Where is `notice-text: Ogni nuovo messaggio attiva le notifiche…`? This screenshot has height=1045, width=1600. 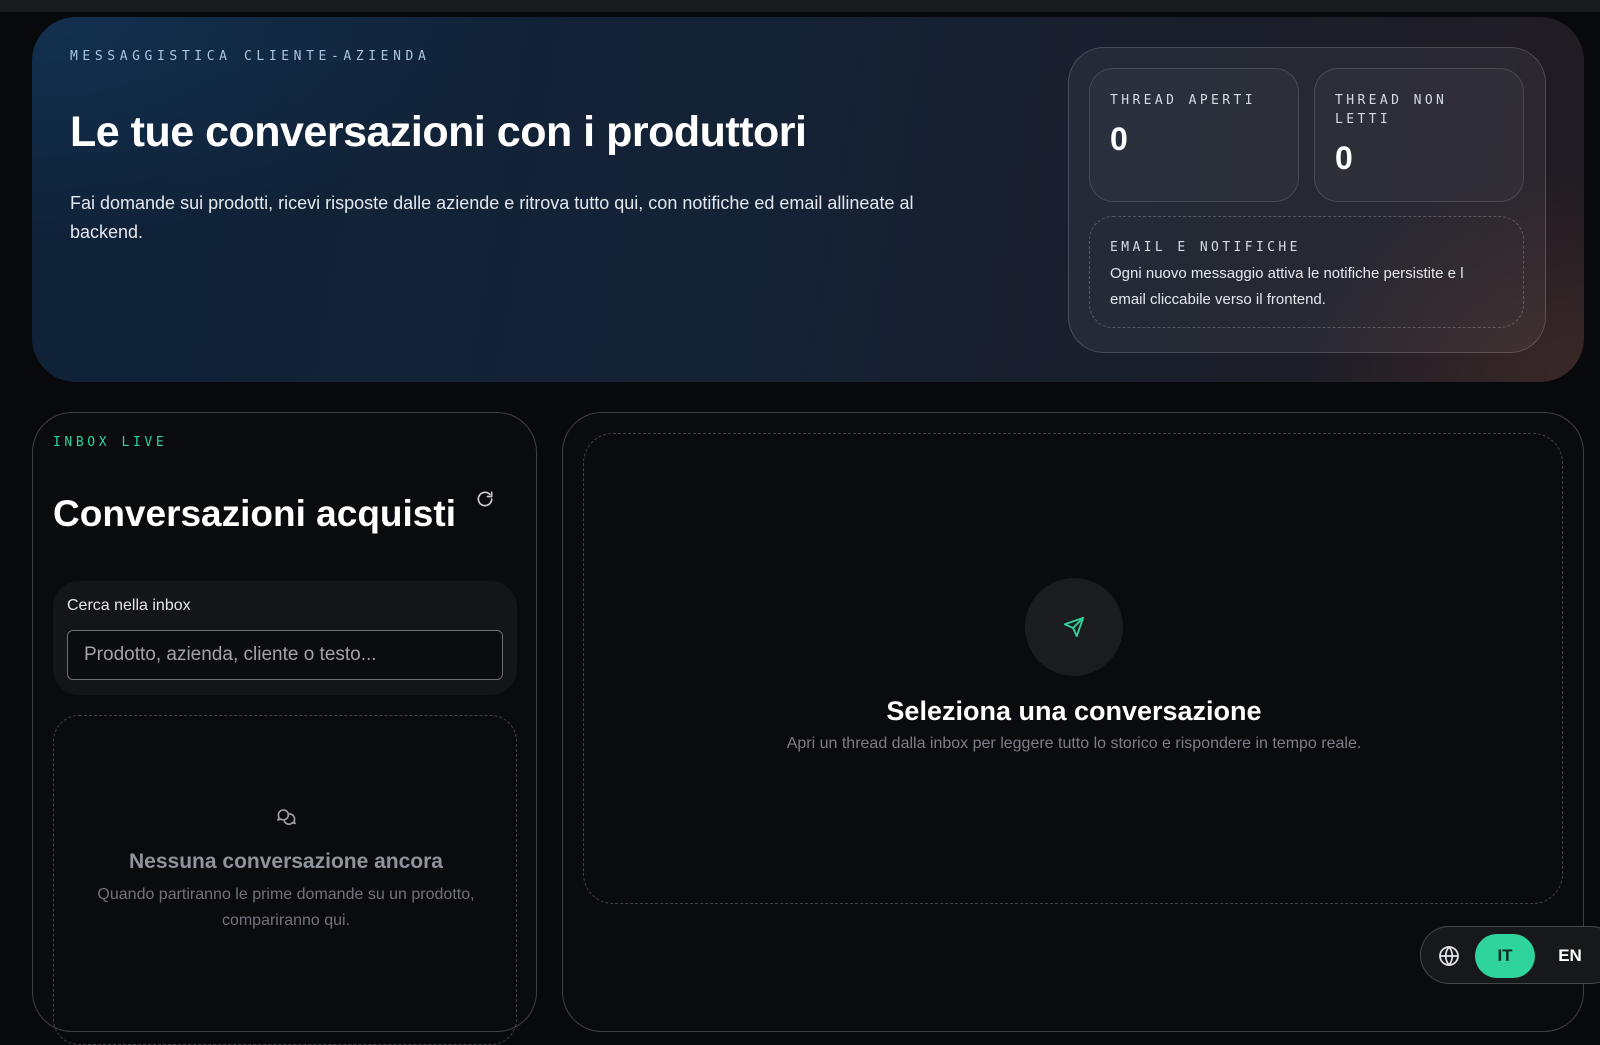 notice-text: Ogni nuovo messaggio attiva le notifiche… is located at coordinates (1287, 286).